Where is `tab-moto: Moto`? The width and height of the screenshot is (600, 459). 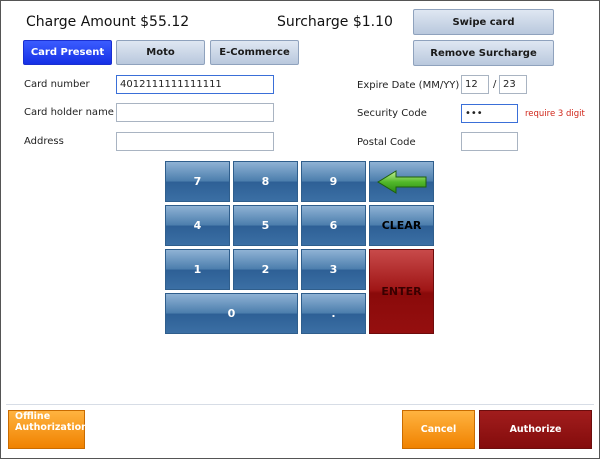
tab-moto: Moto is located at coordinates (160, 52).